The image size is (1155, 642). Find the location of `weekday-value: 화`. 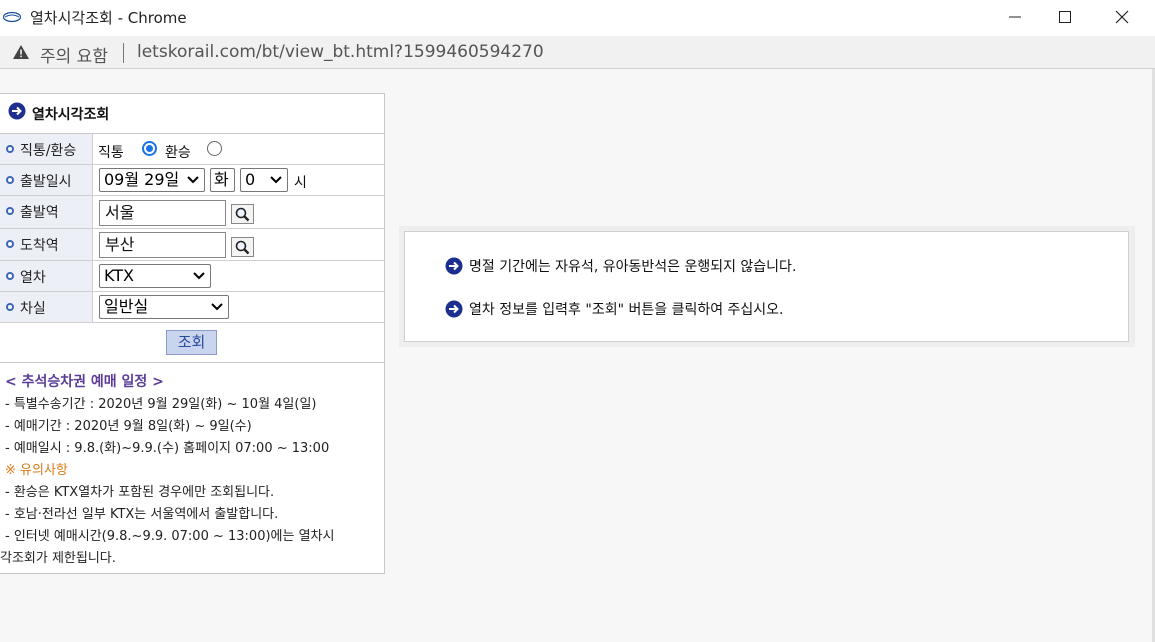

weekday-value: 화 is located at coordinates (221, 179).